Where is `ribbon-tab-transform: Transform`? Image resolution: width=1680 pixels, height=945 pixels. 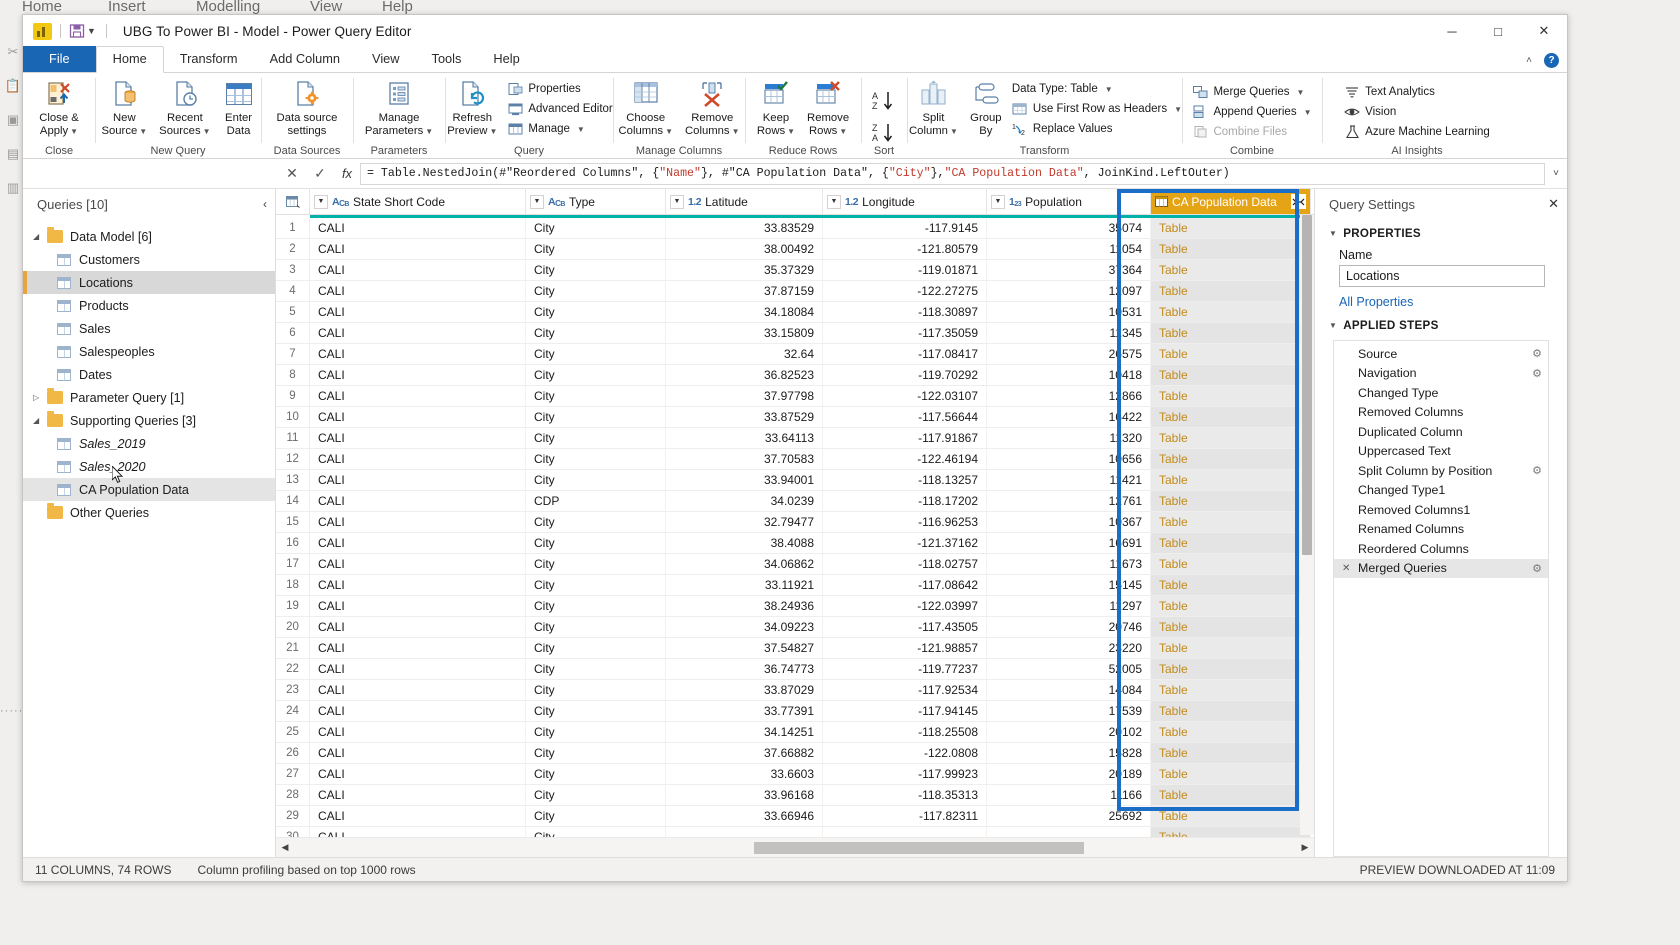 ribbon-tab-transform: Transform is located at coordinates (209, 59).